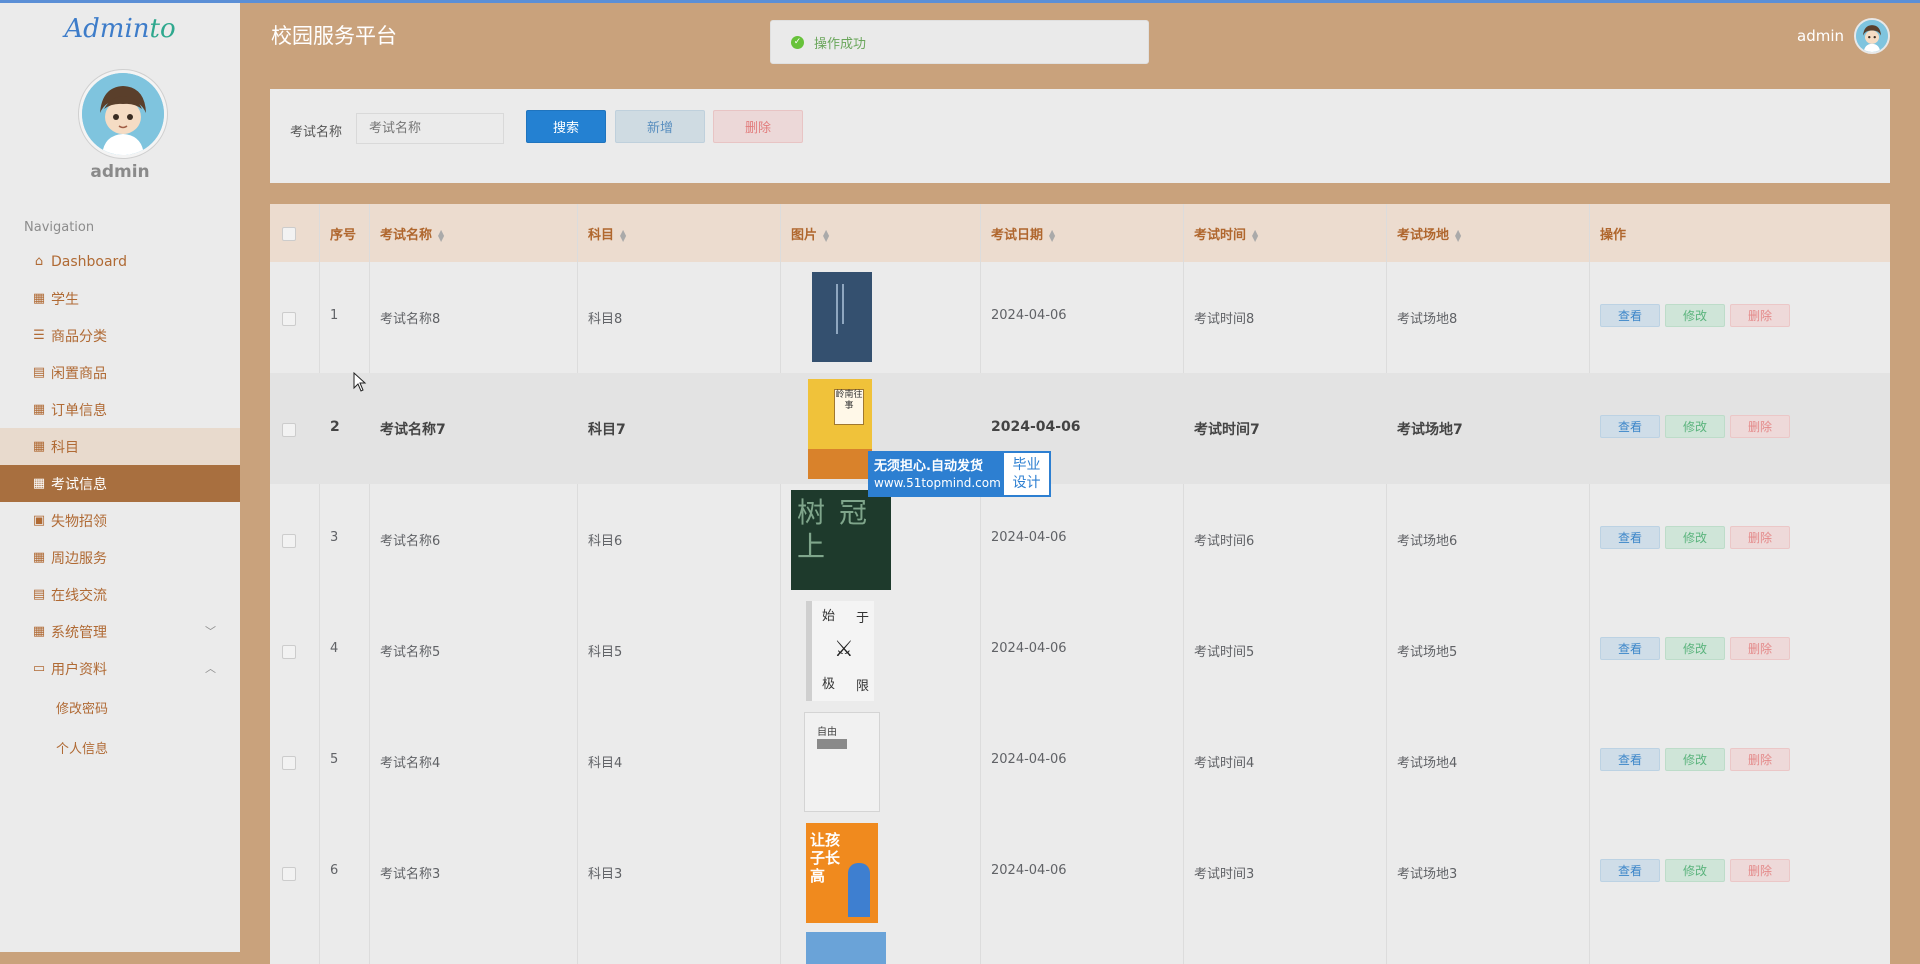 This screenshot has height=964, width=1920. I want to click on sidebar-item-idle-goods: ▤ 闲置商品, so click(120, 372).